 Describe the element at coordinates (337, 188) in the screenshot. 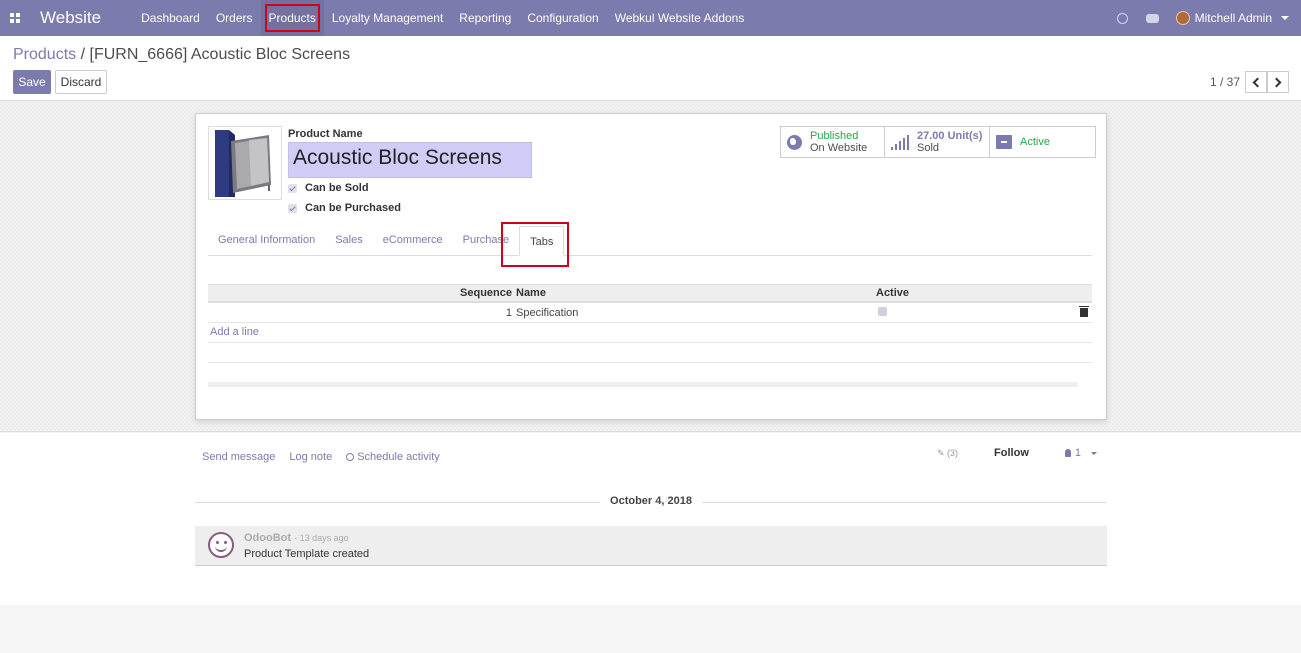

I see `can-be-sold-label: Can be Sold` at that location.